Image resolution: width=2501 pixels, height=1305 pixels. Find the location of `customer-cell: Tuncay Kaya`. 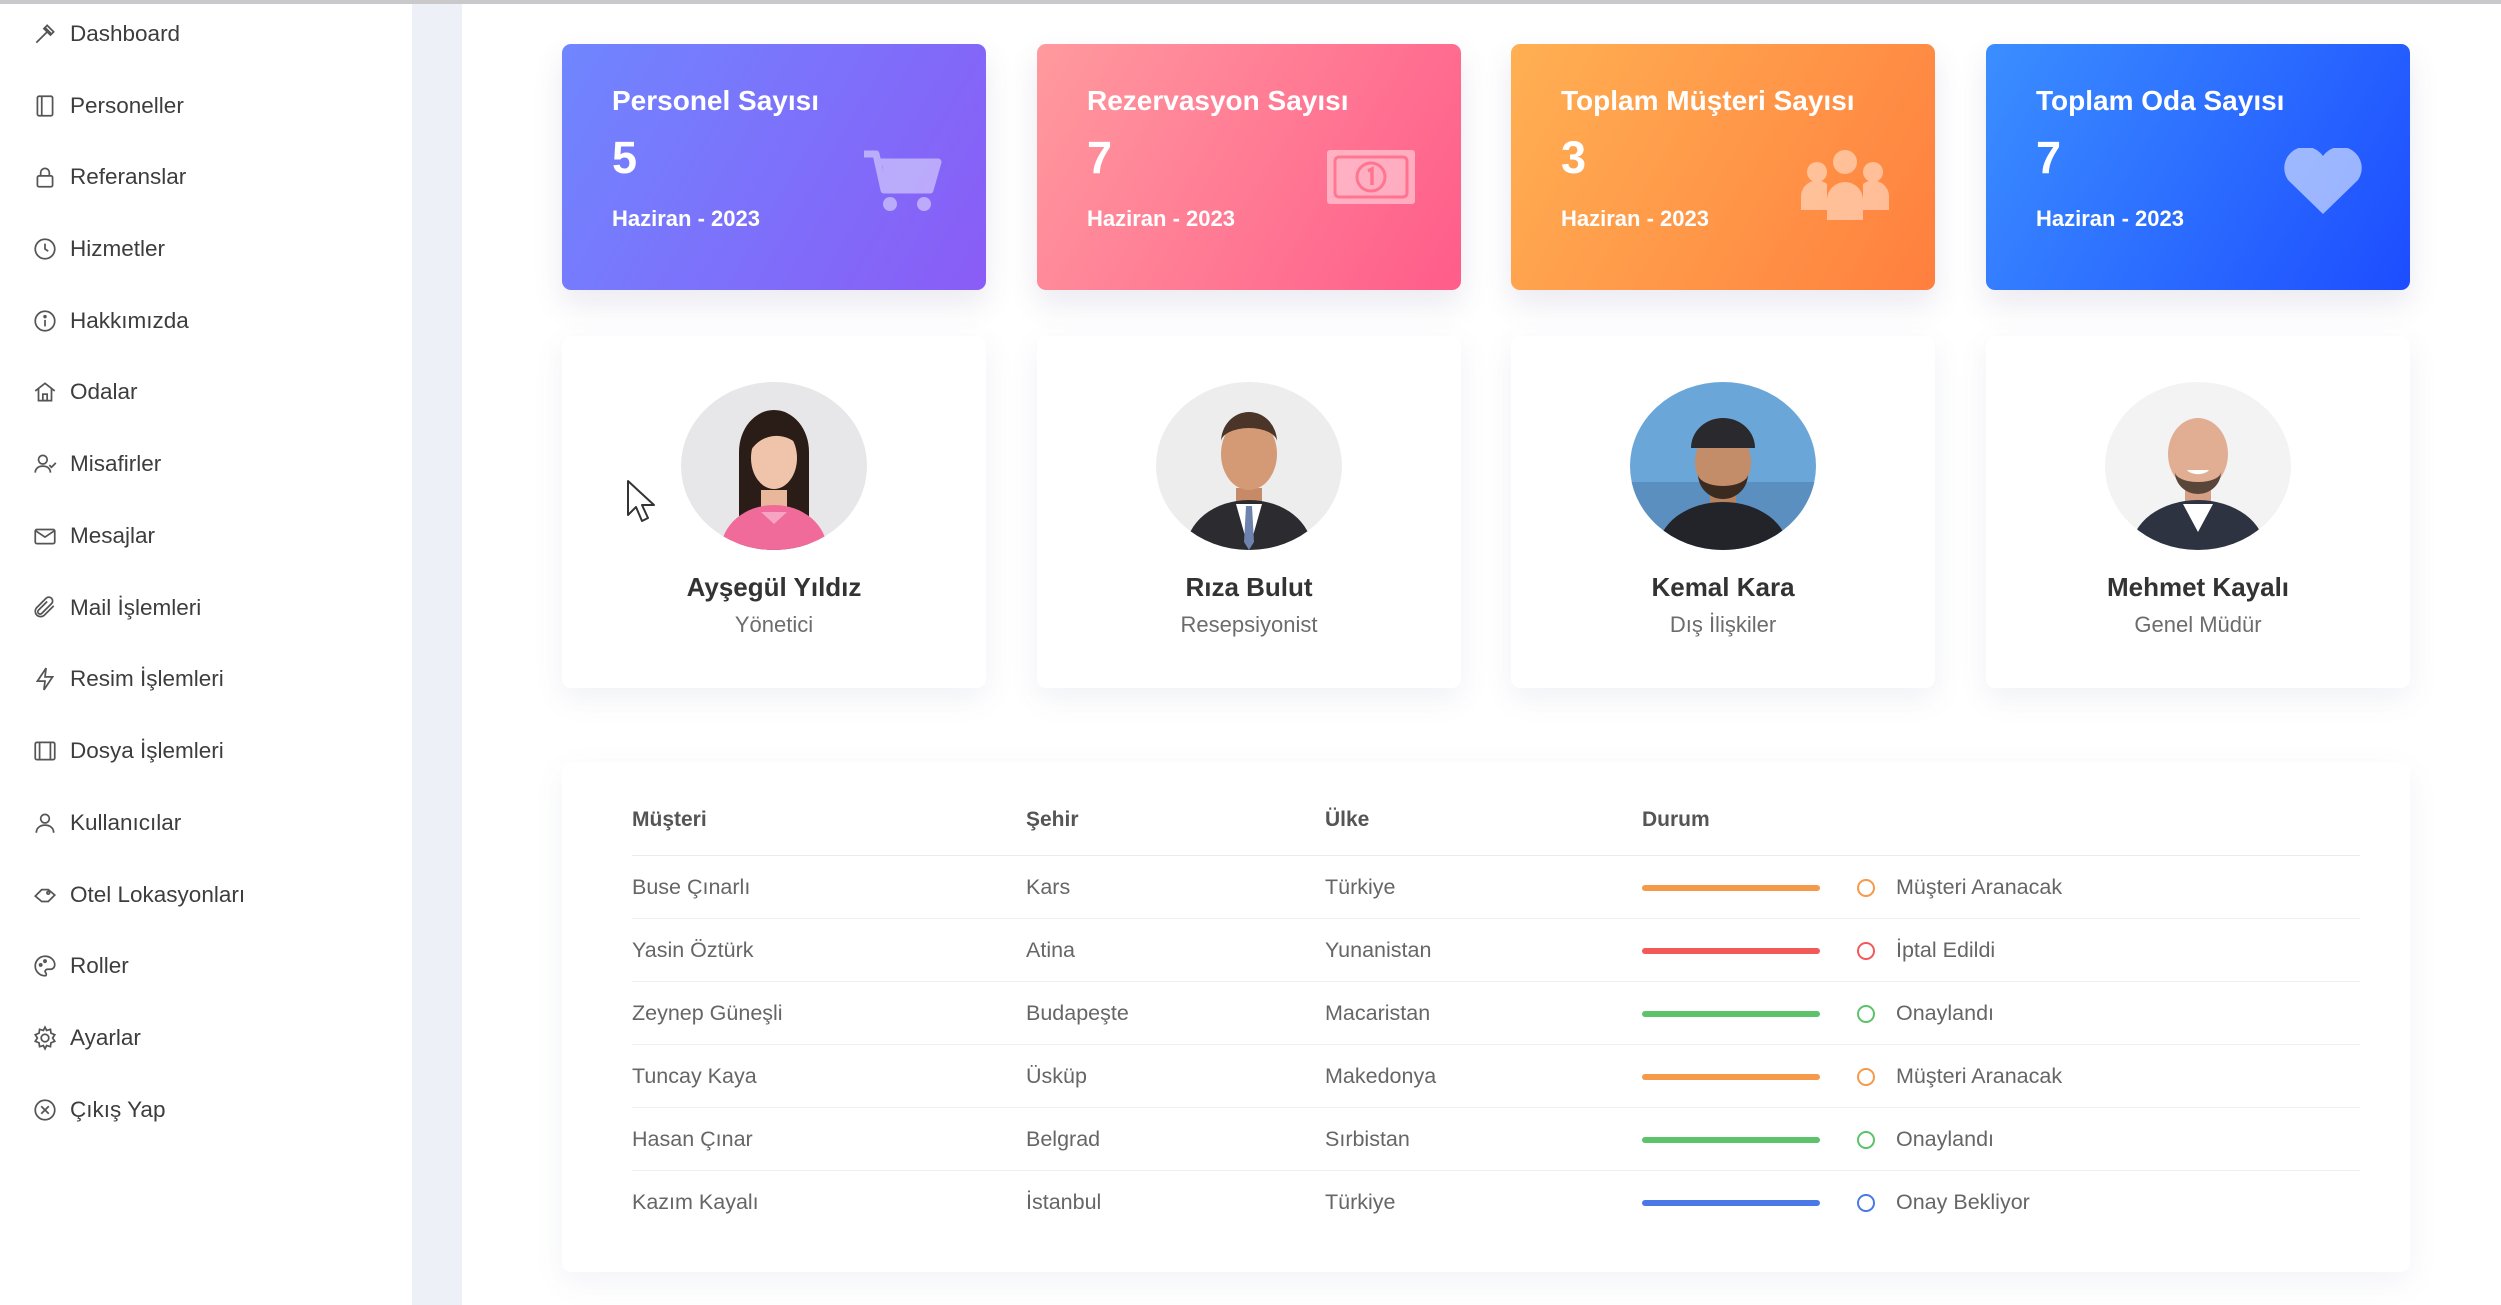

customer-cell: Tuncay Kaya is located at coordinates (694, 1076).